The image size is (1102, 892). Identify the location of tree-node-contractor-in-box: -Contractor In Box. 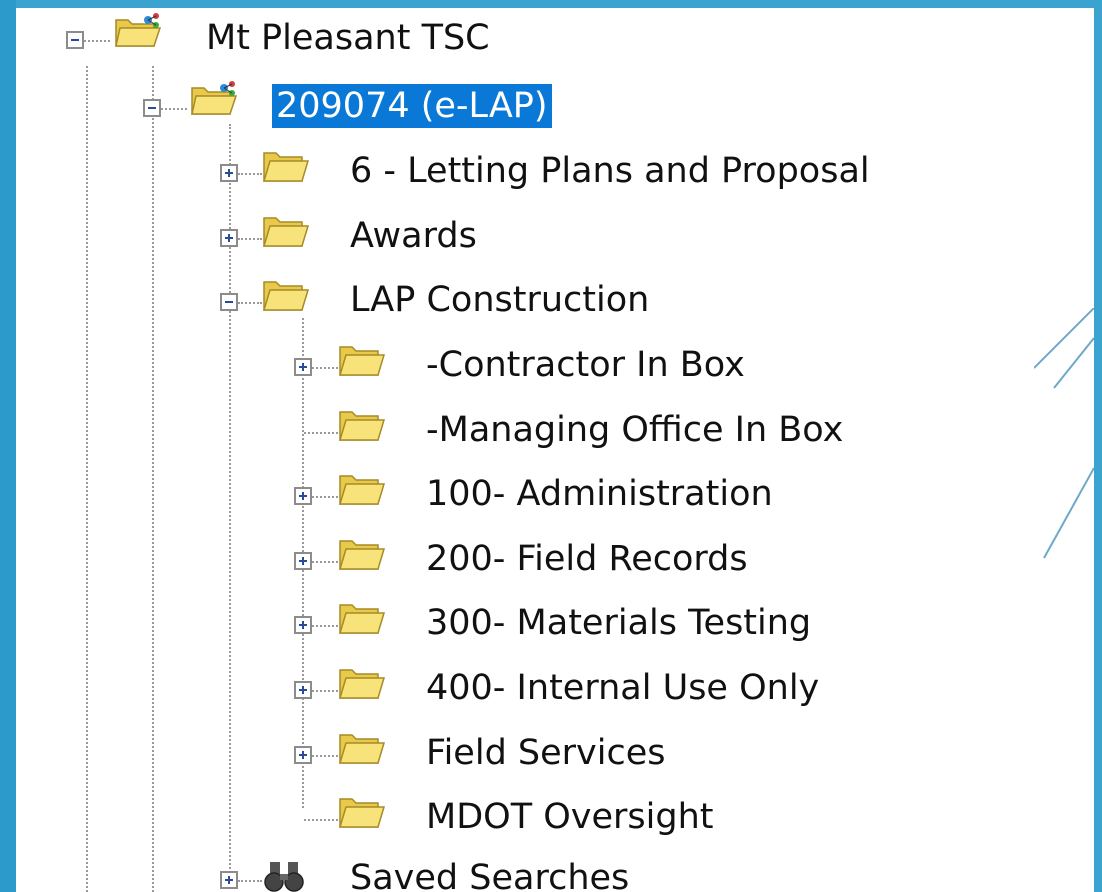
(466, 363).